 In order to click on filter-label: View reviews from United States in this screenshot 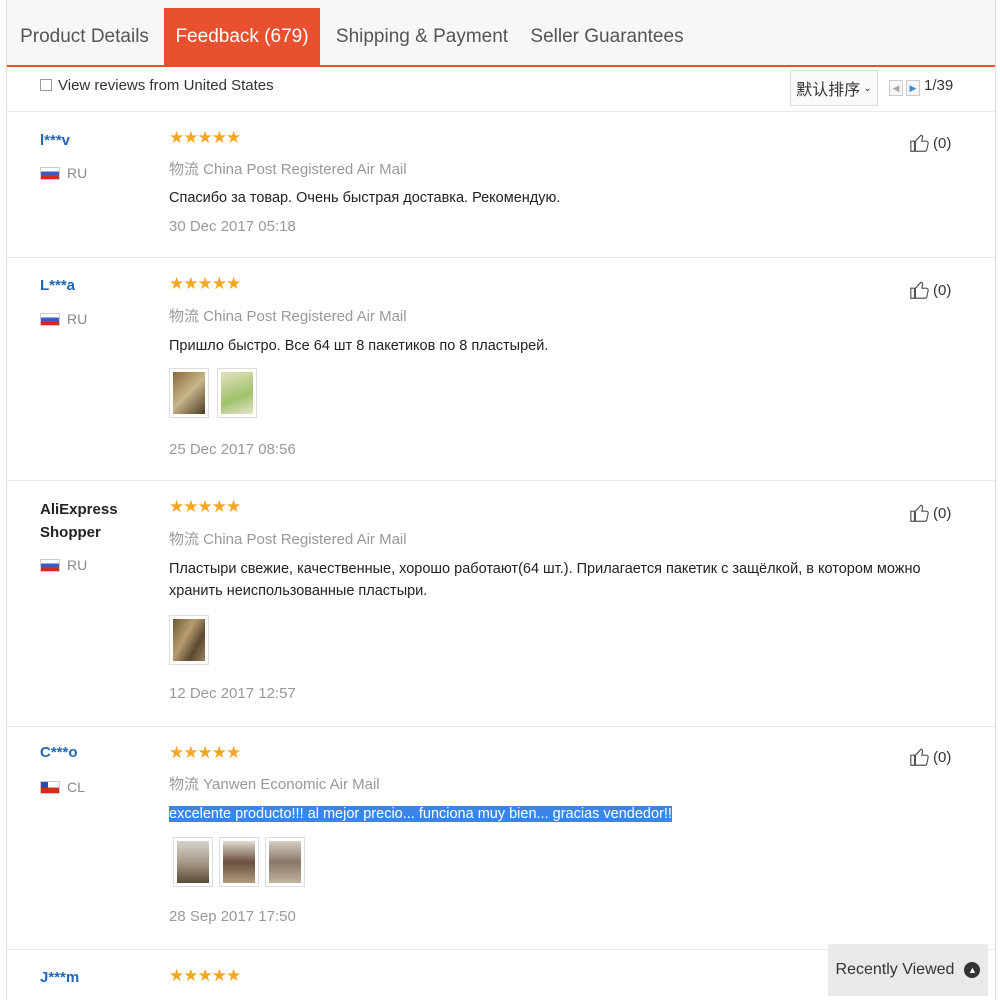, I will do `click(166, 85)`.